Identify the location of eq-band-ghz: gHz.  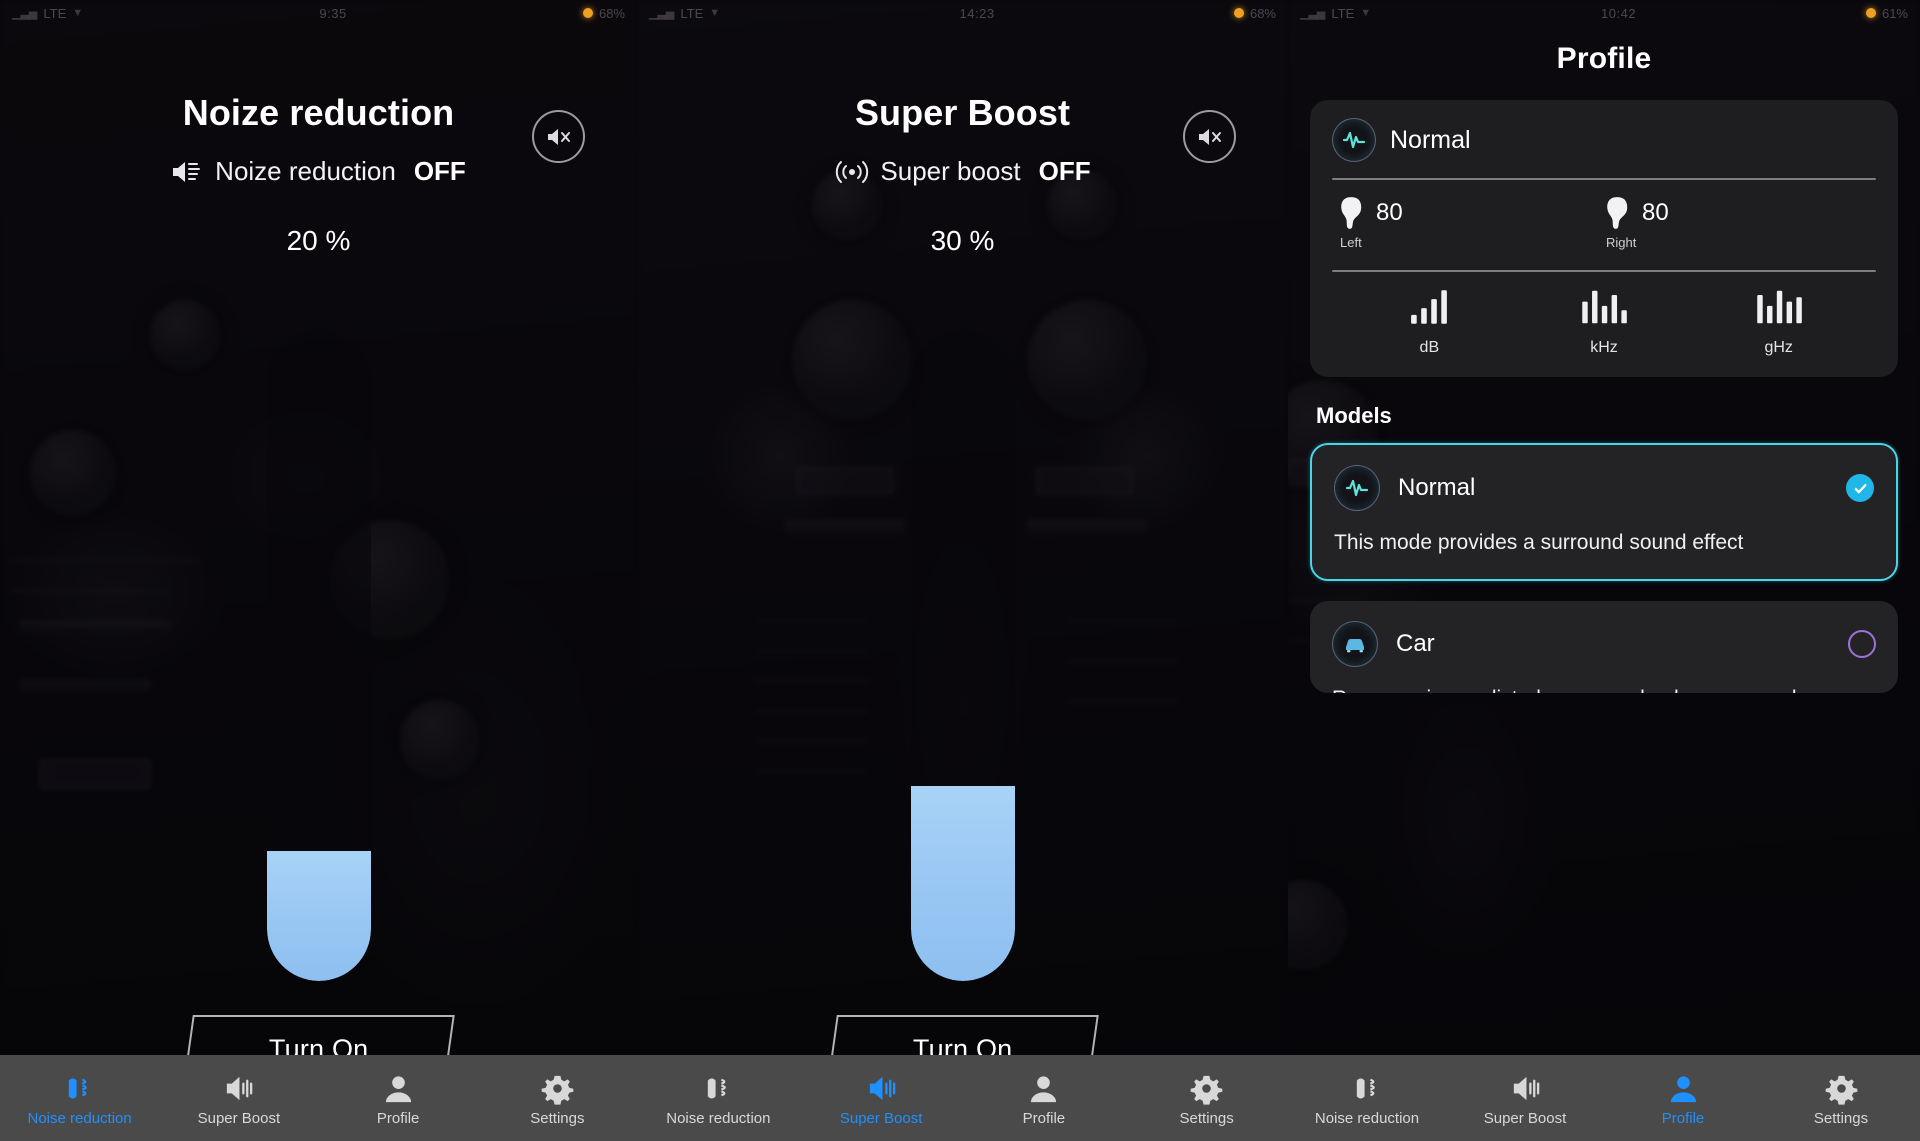
(1778, 322).